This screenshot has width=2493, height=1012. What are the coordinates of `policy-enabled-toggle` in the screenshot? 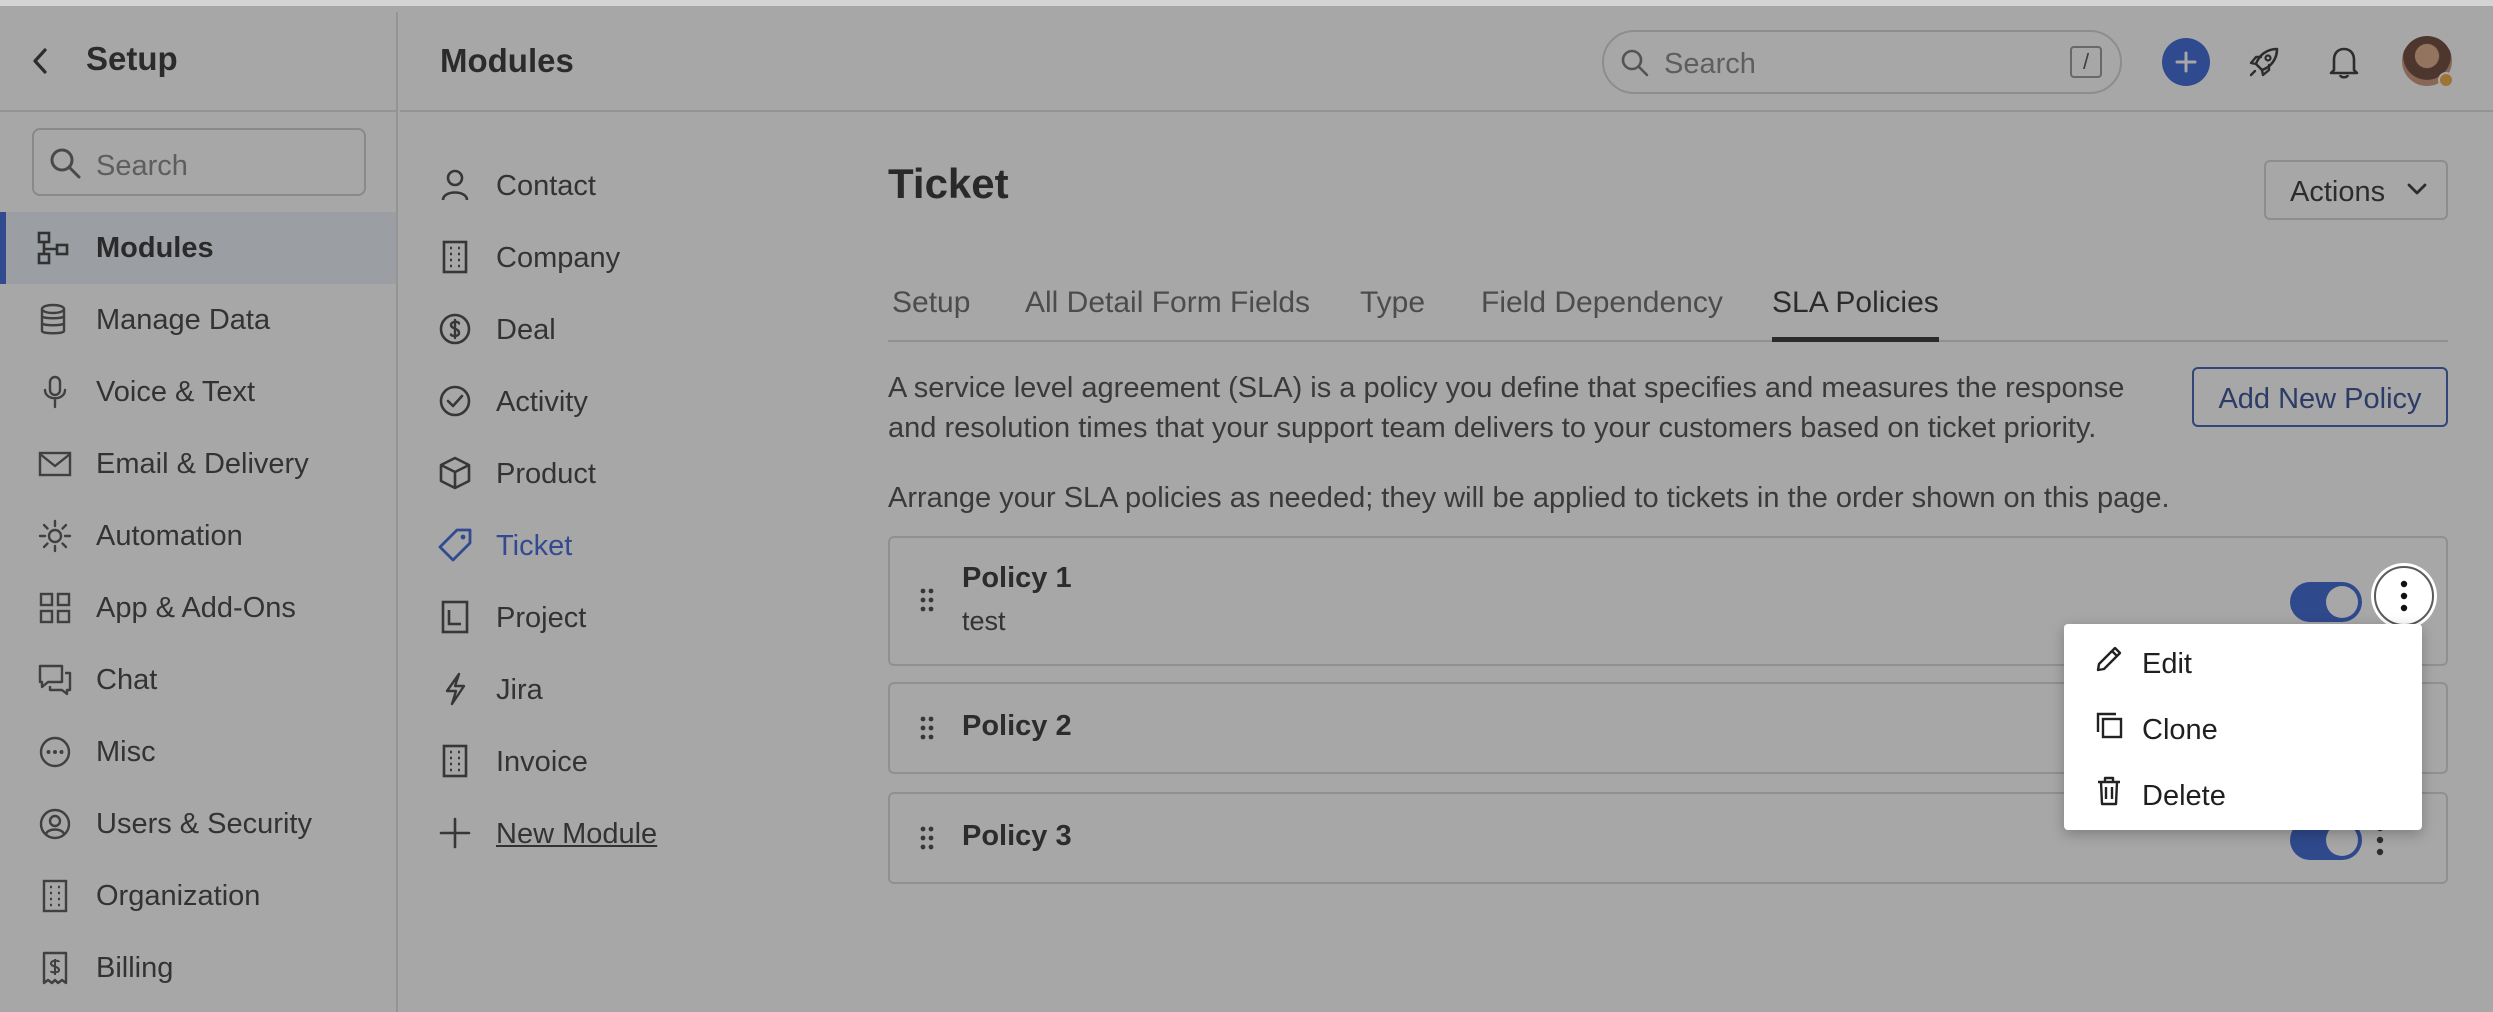 It's located at (2326, 602).